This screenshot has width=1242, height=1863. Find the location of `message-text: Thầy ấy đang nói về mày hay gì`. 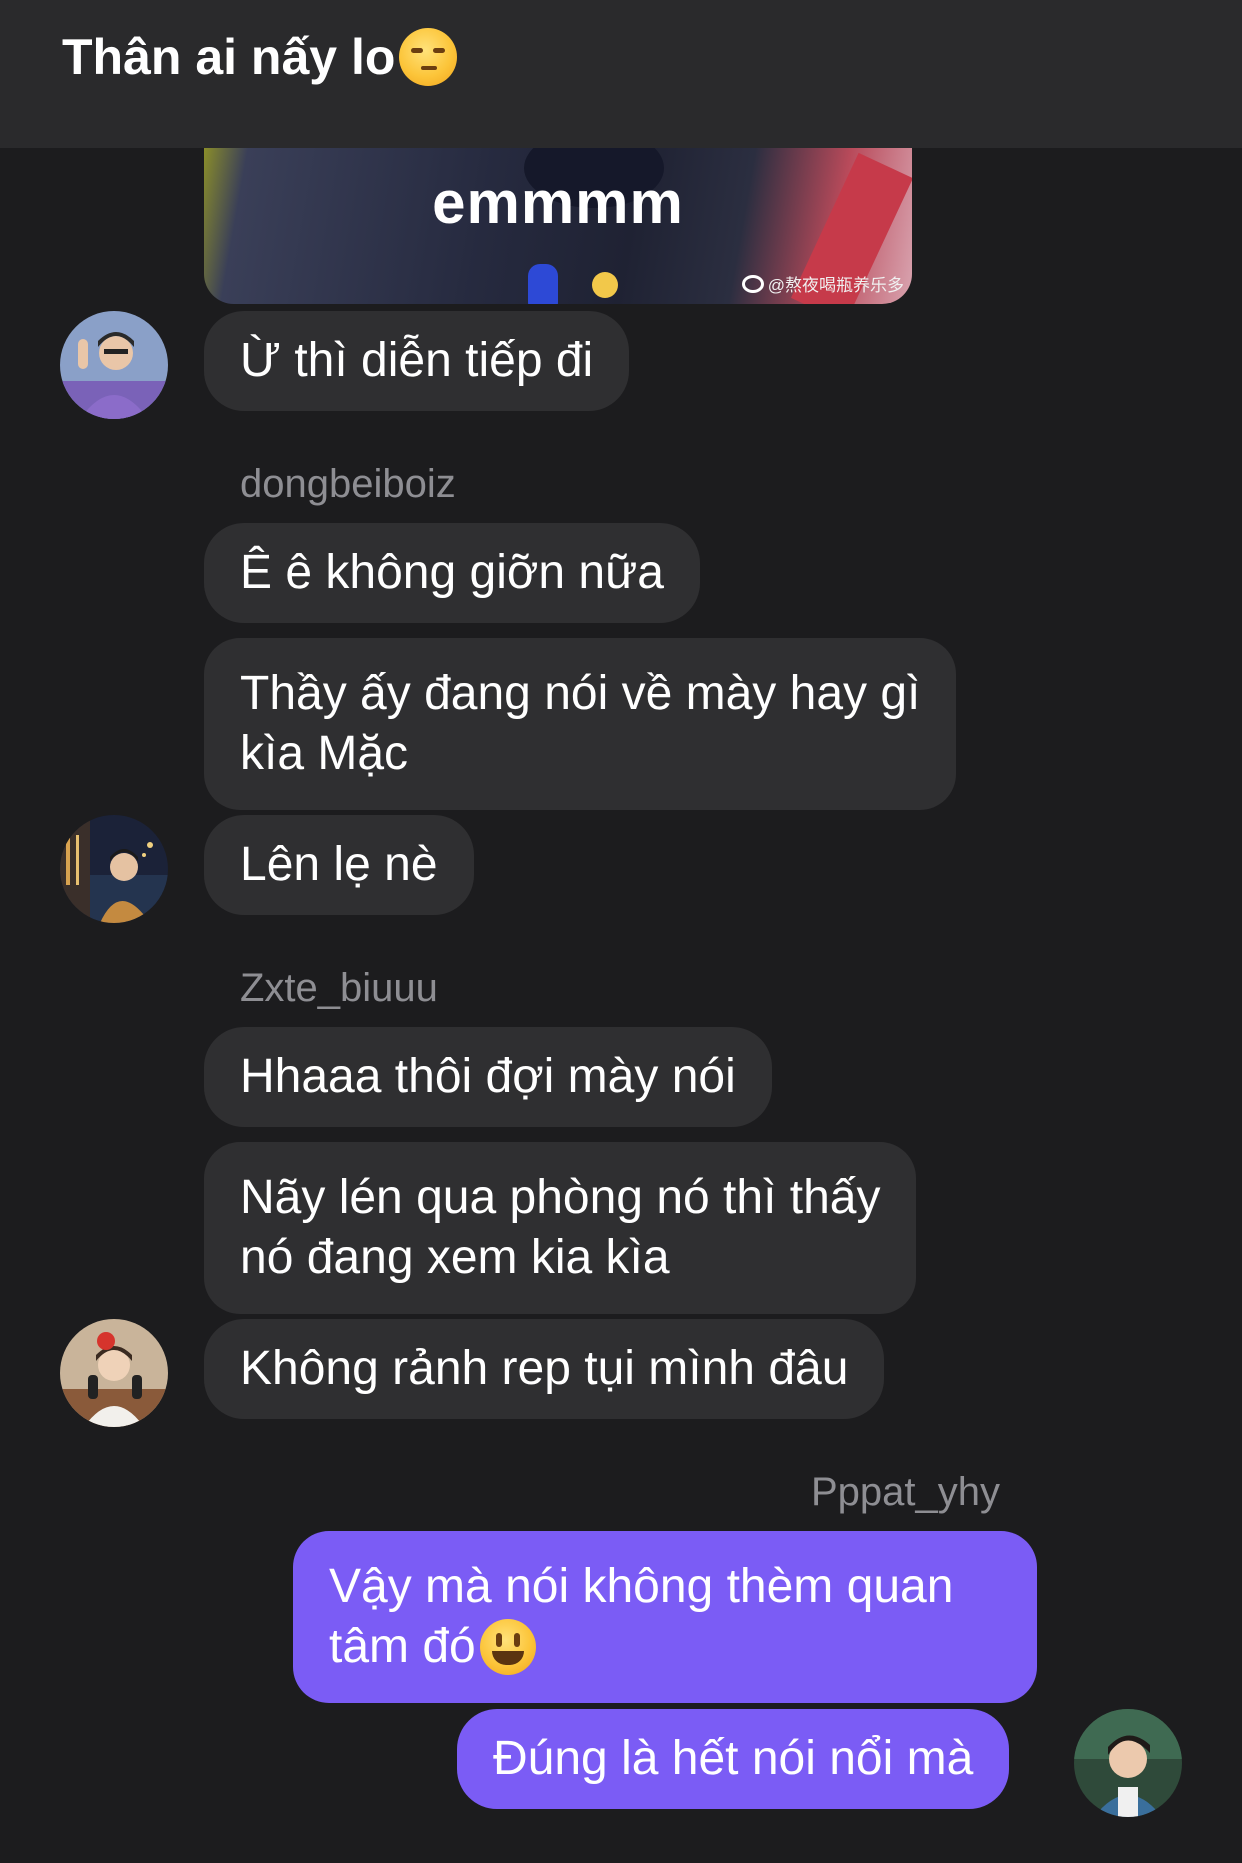

message-text: Thầy ấy đang nói về mày hay gì is located at coordinates (580, 693).